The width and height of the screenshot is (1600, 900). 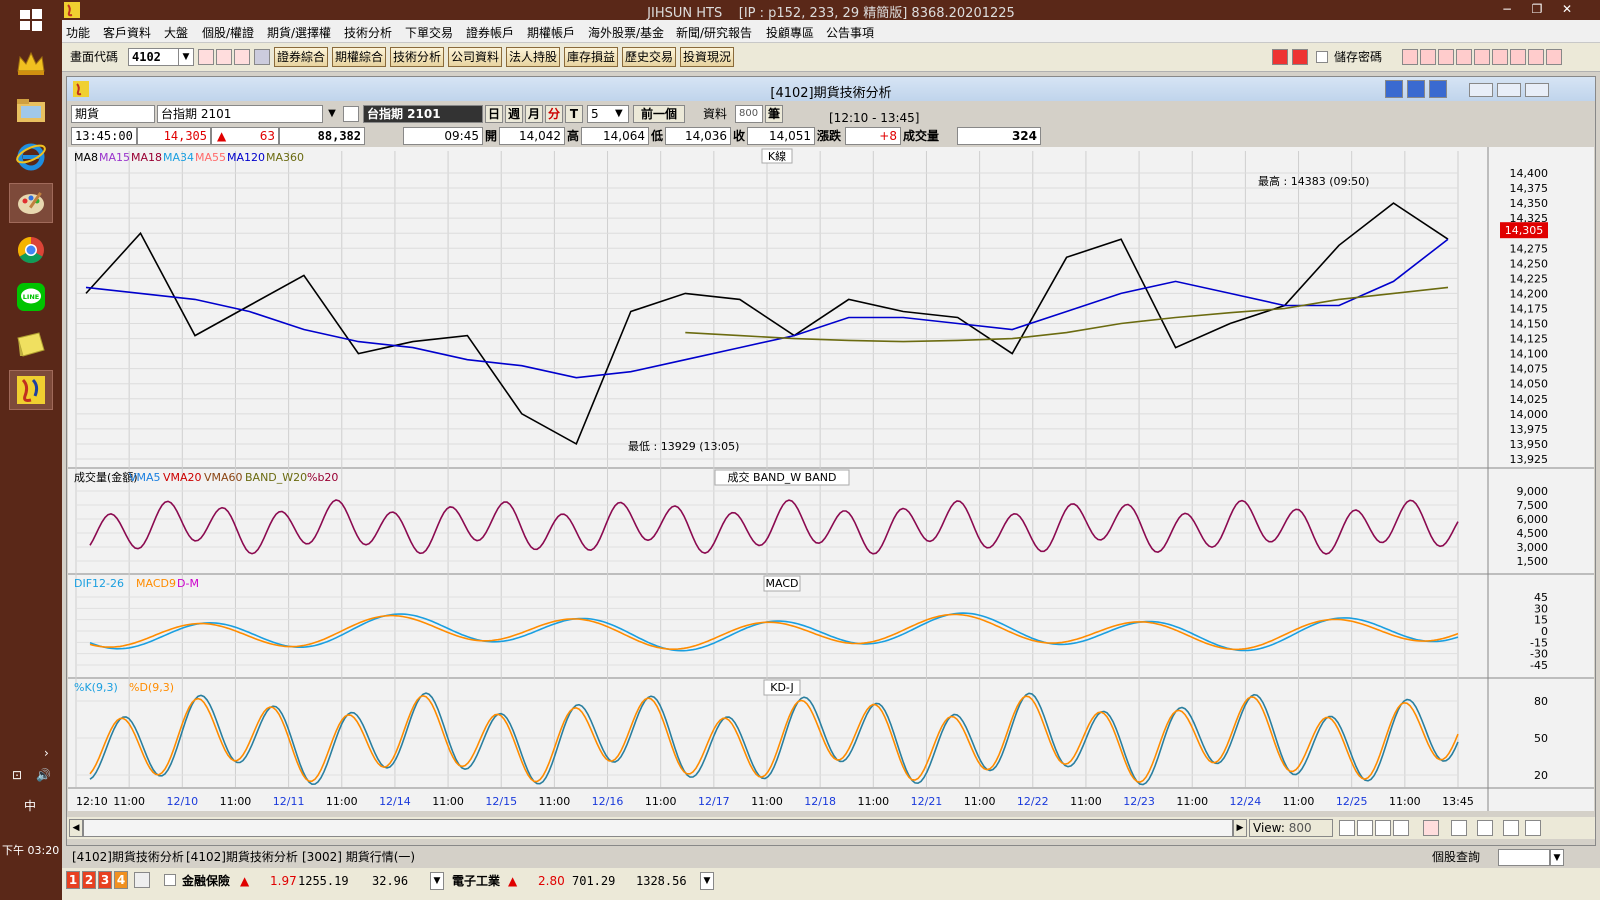 I want to click on period-tick-button: T, so click(x=574, y=114).